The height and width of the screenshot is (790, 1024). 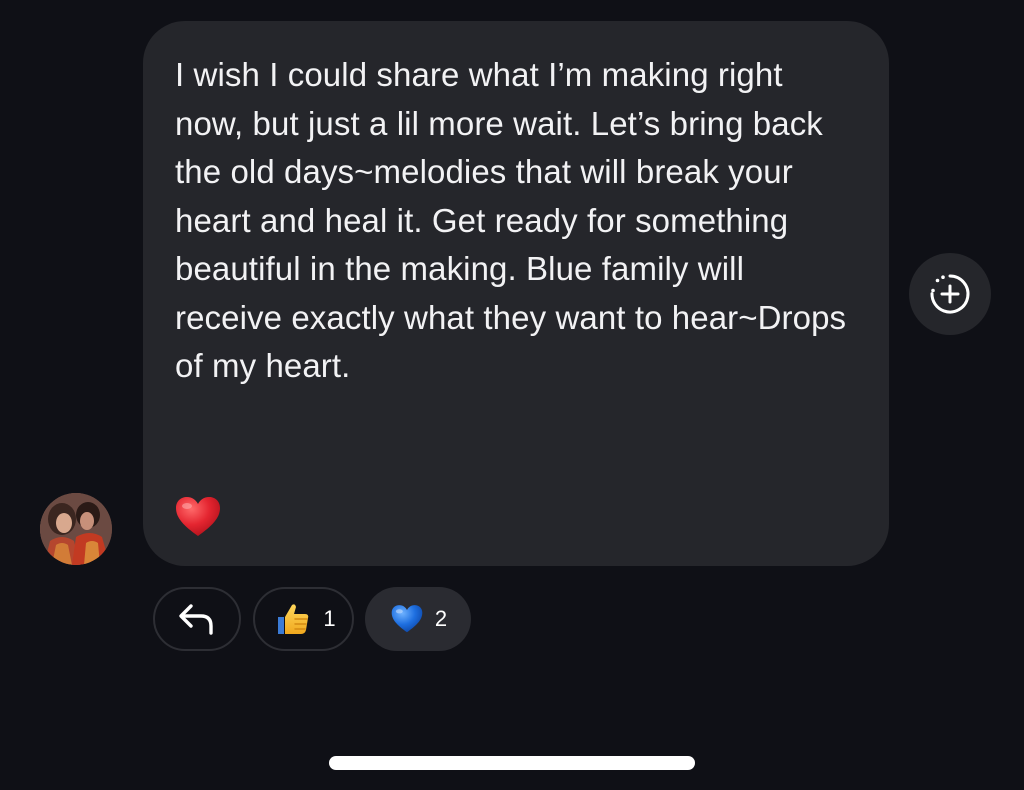 I want to click on add-reaction-icon, so click(x=950, y=294).